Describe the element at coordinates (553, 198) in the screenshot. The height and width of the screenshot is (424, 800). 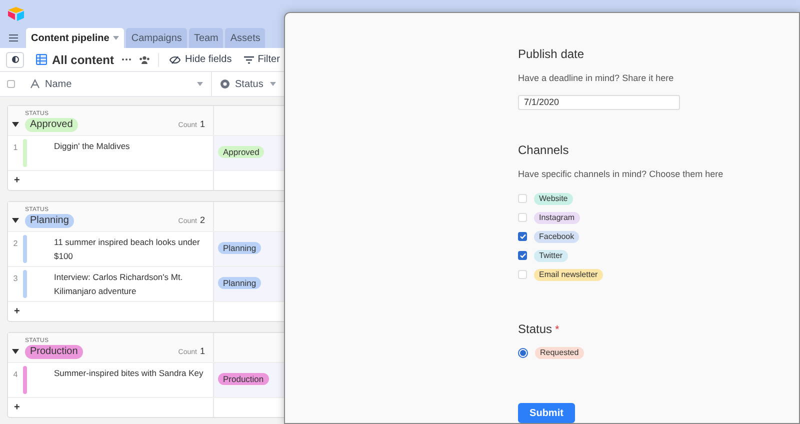
I see `channel-tag: Website` at that location.